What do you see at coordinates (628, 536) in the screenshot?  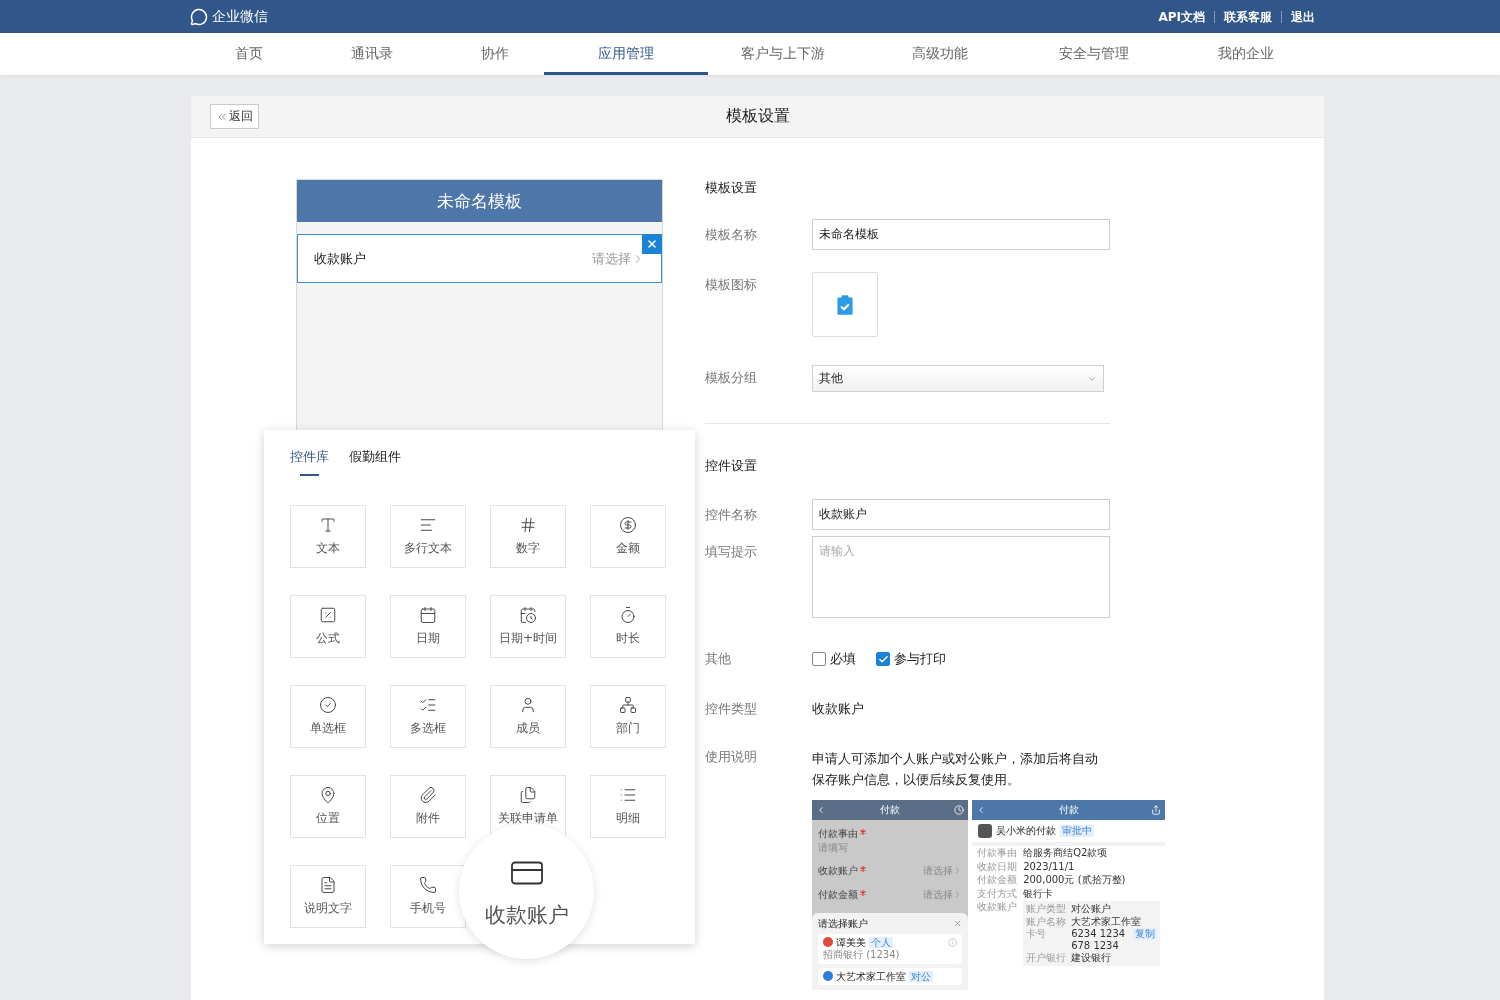 I see `control-item: 金额` at bounding box center [628, 536].